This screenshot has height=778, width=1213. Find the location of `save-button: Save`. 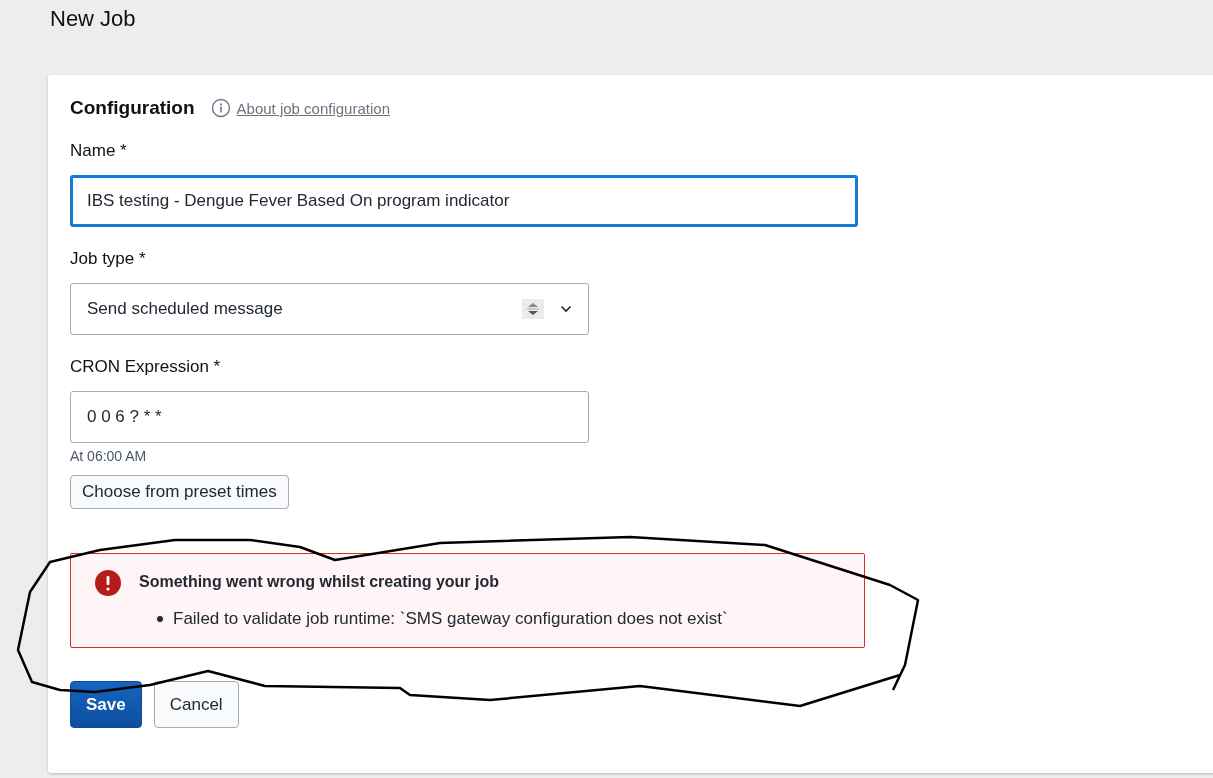

save-button: Save is located at coordinates (106, 704).